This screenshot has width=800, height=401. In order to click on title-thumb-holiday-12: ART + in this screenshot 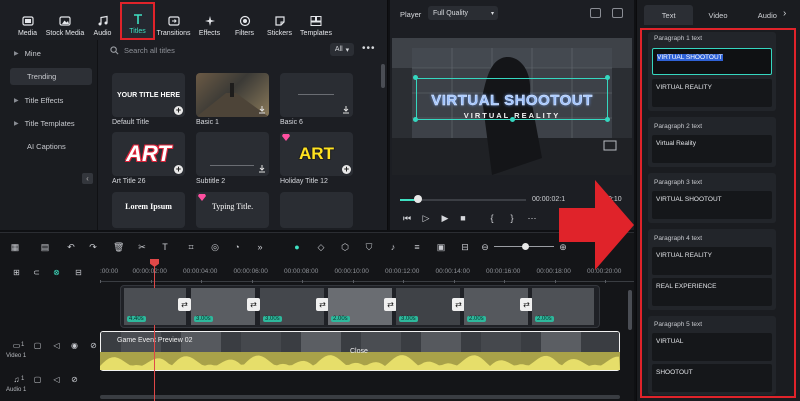, I will do `click(316, 154)`.